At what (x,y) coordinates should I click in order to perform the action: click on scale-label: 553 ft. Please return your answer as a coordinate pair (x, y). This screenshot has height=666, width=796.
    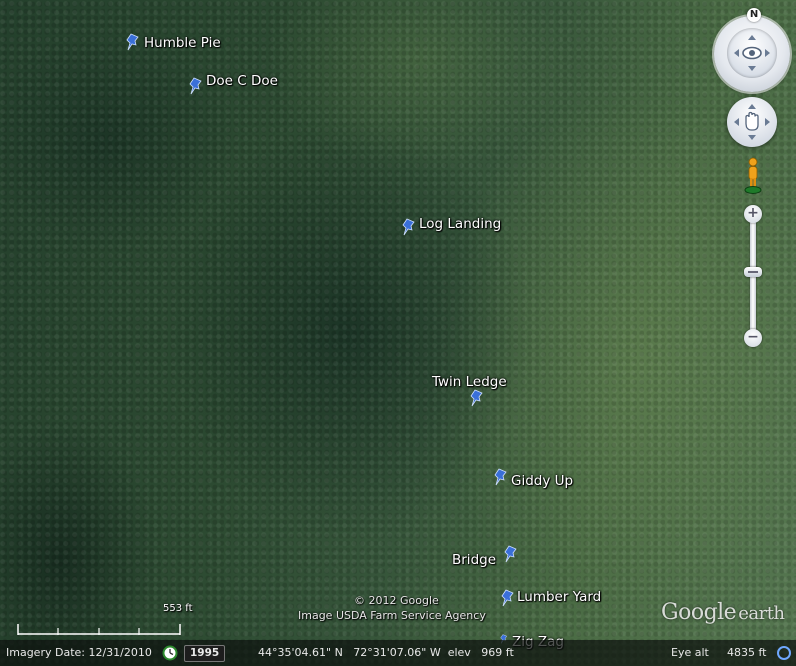
    Looking at the image, I should click on (178, 608).